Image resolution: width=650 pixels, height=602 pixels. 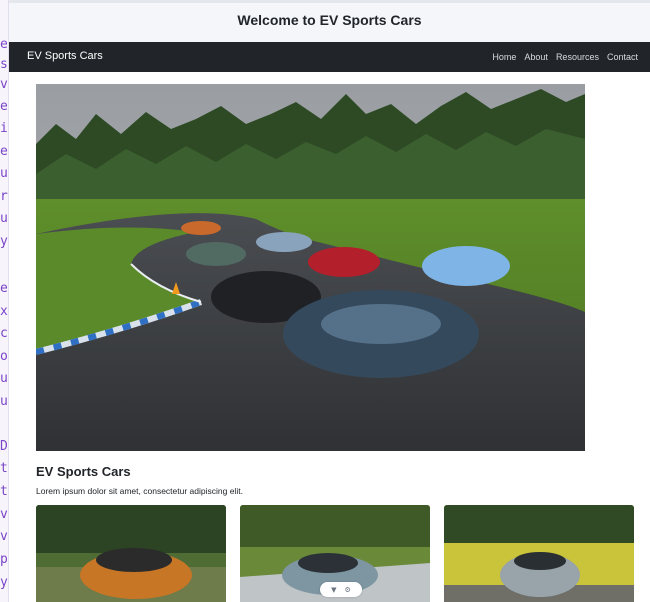 I want to click on card-image-1-graphic, so click(x=131, y=553).